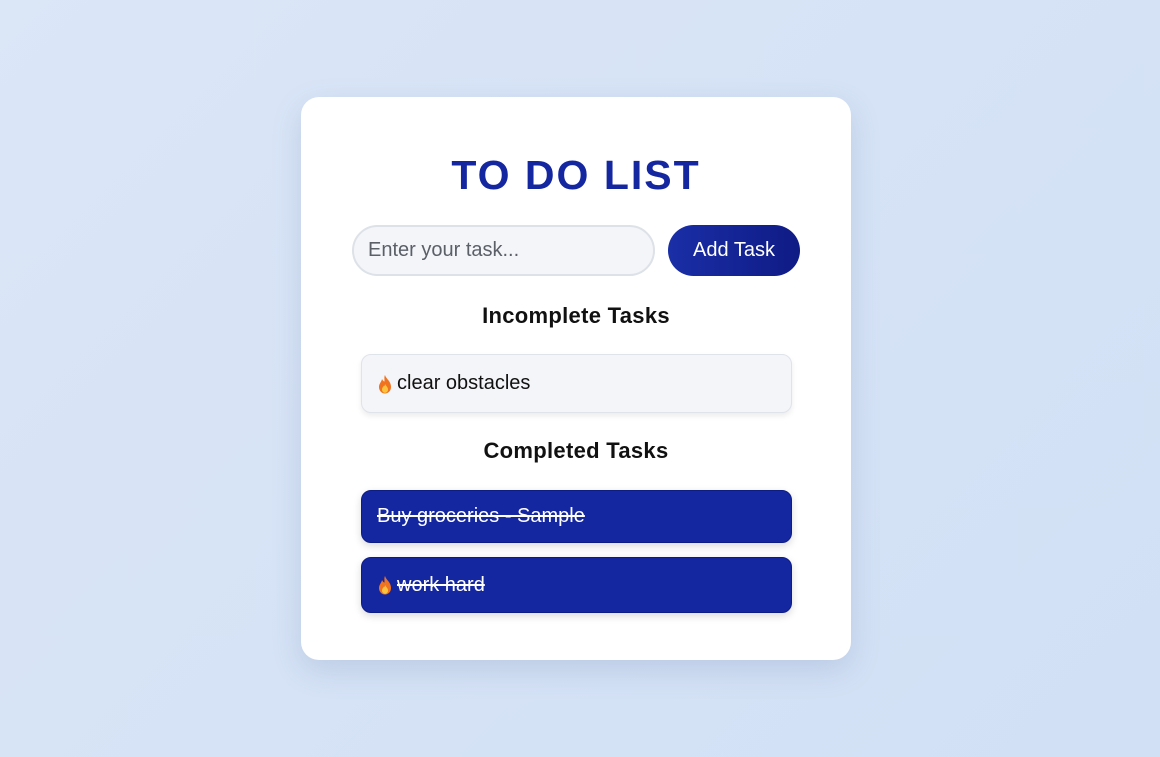 This screenshot has height=757, width=1160. Describe the element at coordinates (481, 516) in the screenshot. I see `task-text: Buy groceries - Sample` at that location.